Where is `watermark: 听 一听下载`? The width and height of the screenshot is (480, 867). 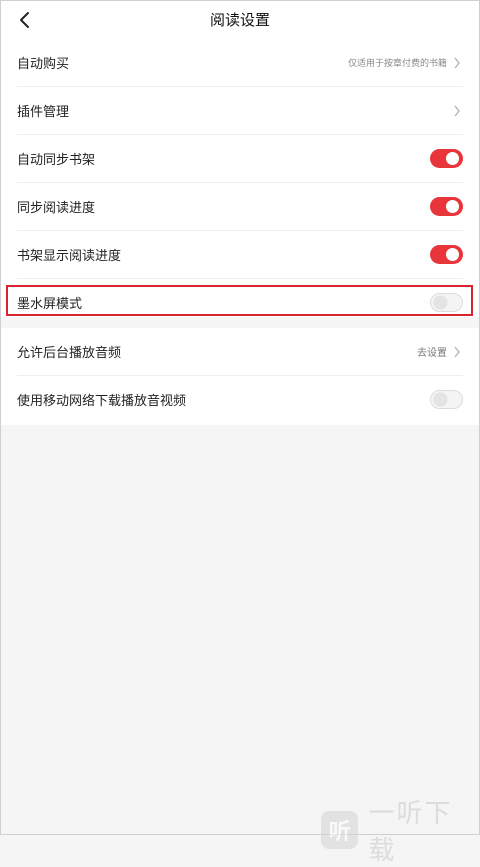 watermark: 听 一听下载 is located at coordinates (400, 830).